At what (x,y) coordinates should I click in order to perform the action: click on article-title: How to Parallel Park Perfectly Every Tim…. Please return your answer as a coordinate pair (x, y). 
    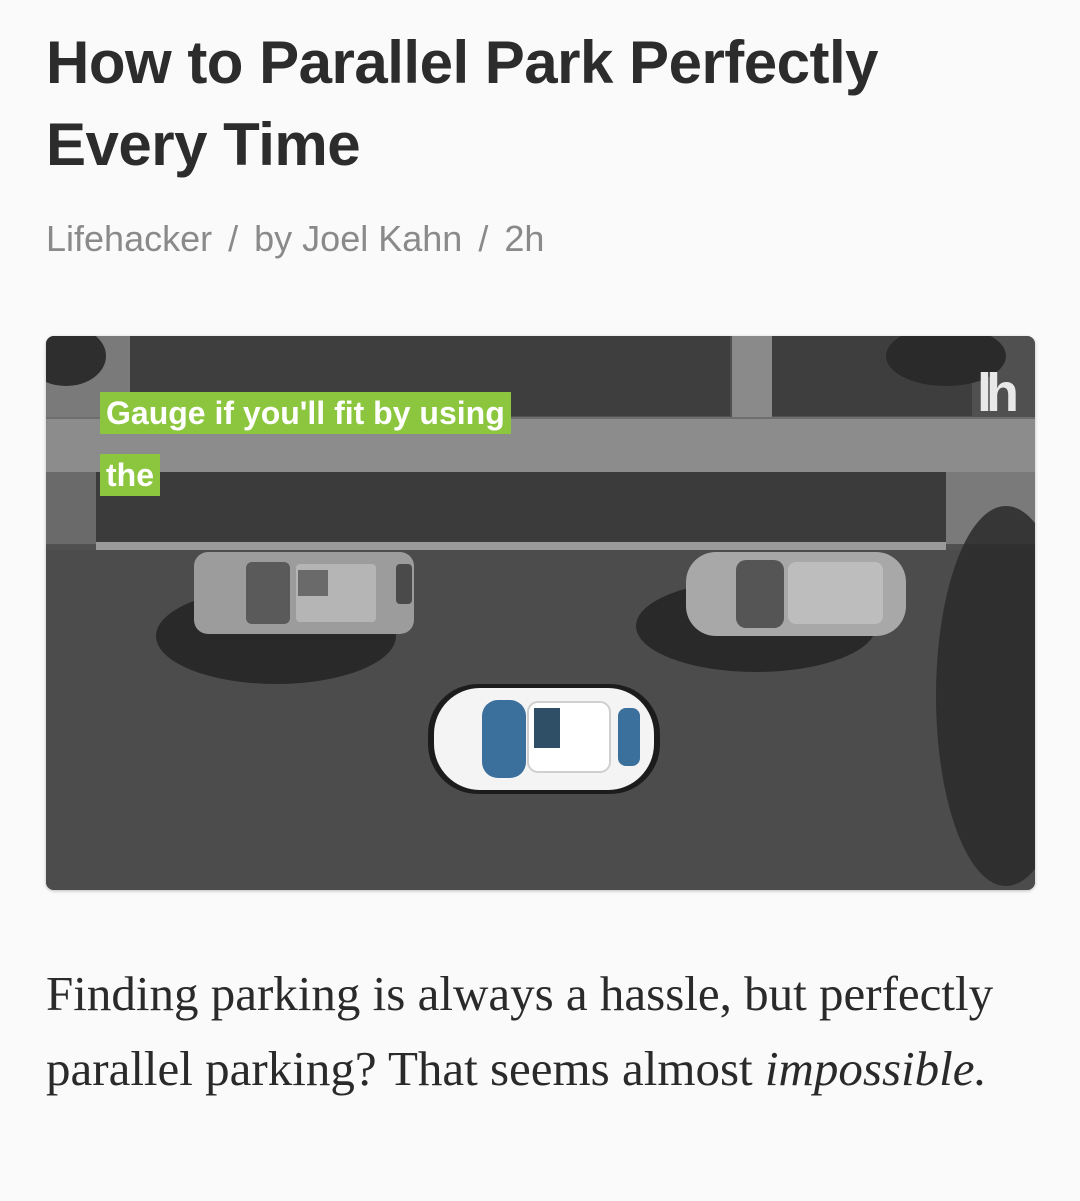
    Looking at the image, I should click on (541, 104).